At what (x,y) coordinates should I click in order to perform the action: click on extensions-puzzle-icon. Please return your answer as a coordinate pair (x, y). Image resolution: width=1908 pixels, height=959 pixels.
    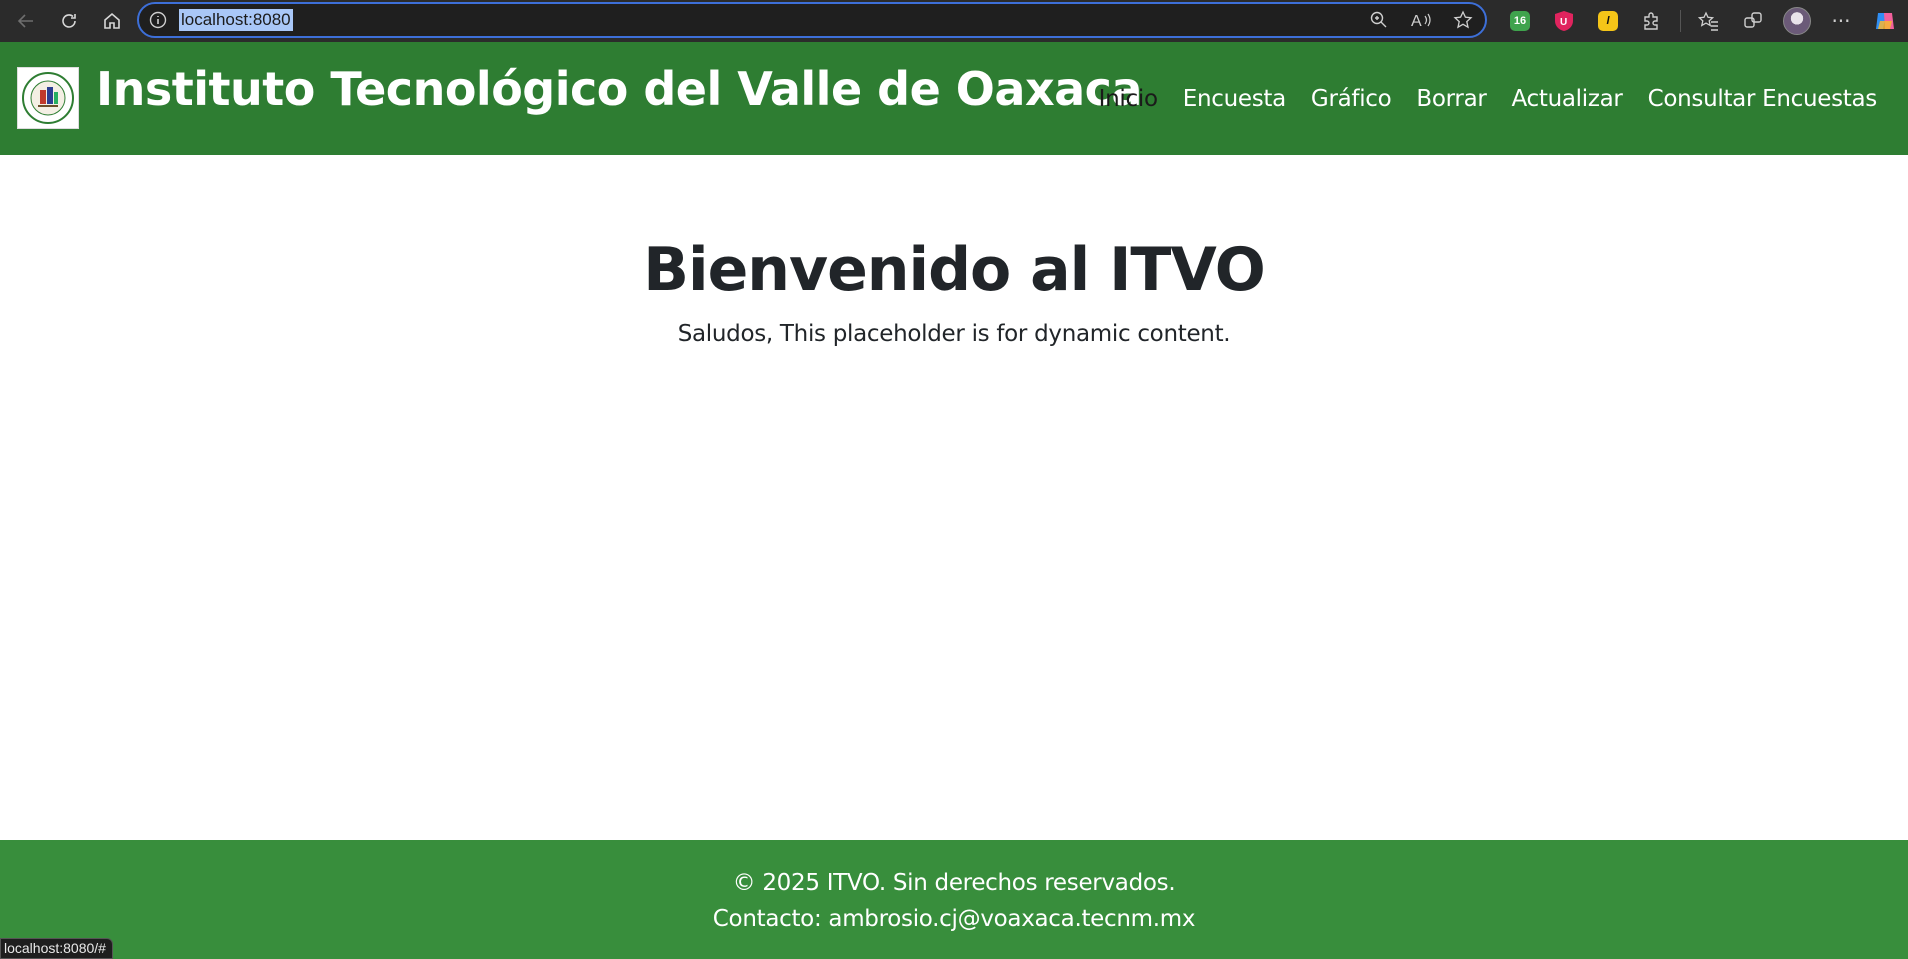
    Looking at the image, I should click on (1652, 21).